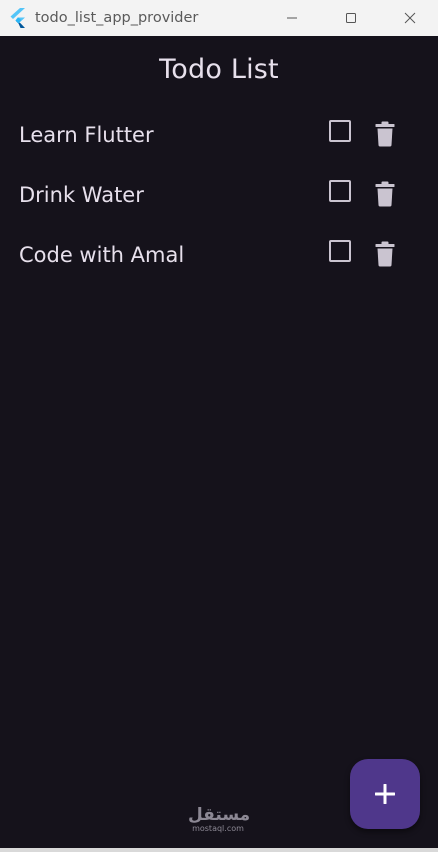 This screenshot has height=852, width=438. Describe the element at coordinates (86, 135) in the screenshot. I see `todo-text: Learn Flutter` at that location.